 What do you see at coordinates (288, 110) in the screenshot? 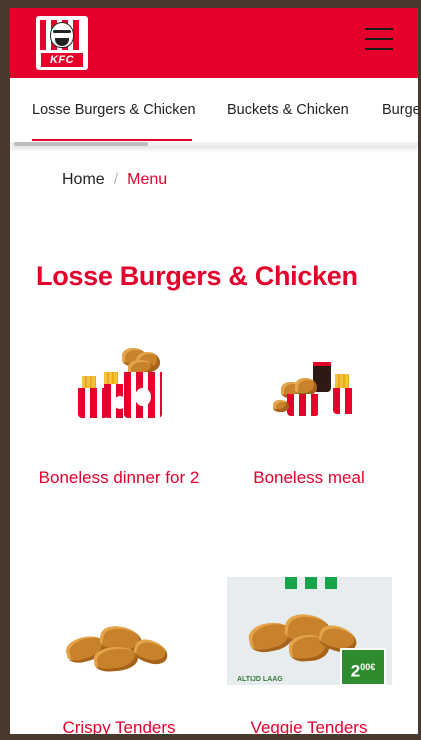
I see `tab-buckets-chicken: Buckets & Chicken` at bounding box center [288, 110].